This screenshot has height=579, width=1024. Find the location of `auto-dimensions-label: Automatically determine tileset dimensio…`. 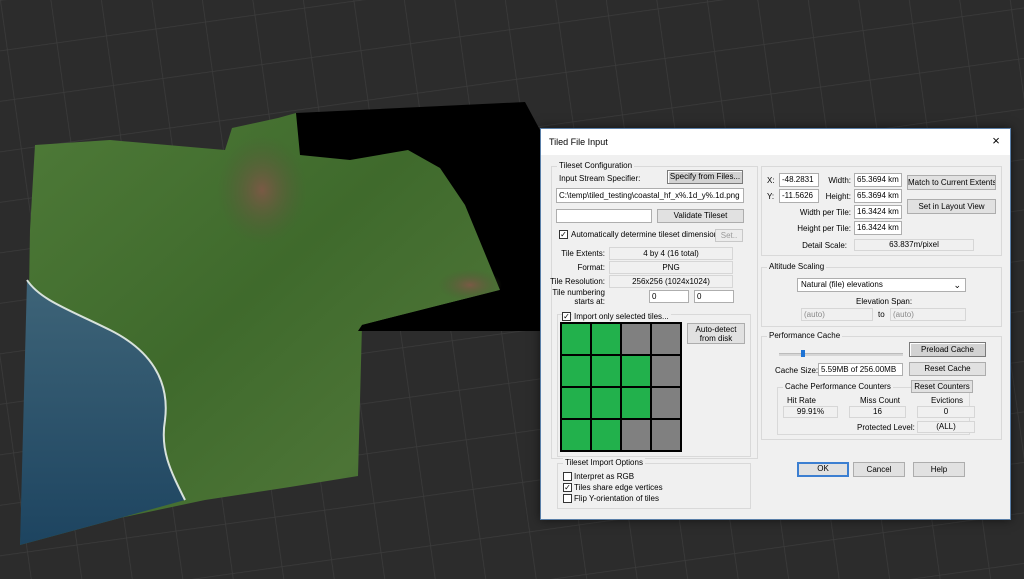

auto-dimensions-label: Automatically determine tileset dimensio… is located at coordinates (647, 234).